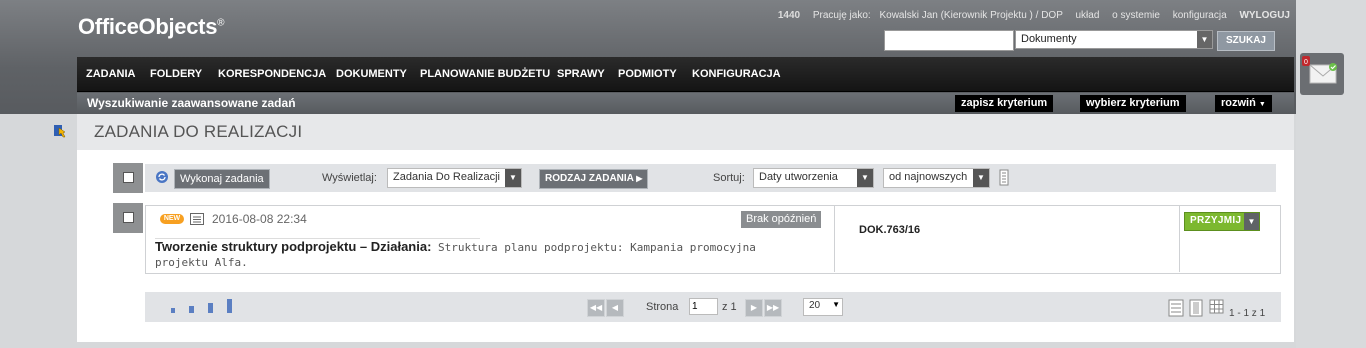  What do you see at coordinates (639, 178) in the screenshot?
I see `caret-right-icon: ▶` at bounding box center [639, 178].